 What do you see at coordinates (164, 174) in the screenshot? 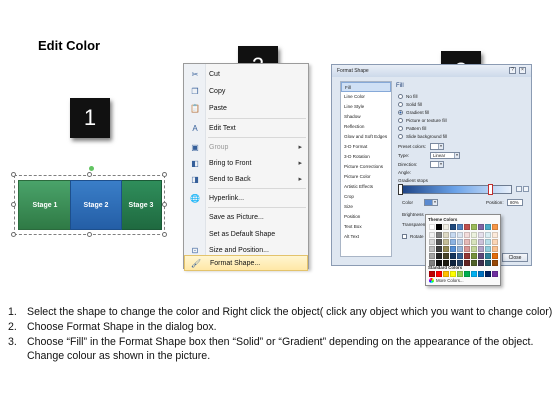
I see `resize-handle-tr` at bounding box center [164, 174].